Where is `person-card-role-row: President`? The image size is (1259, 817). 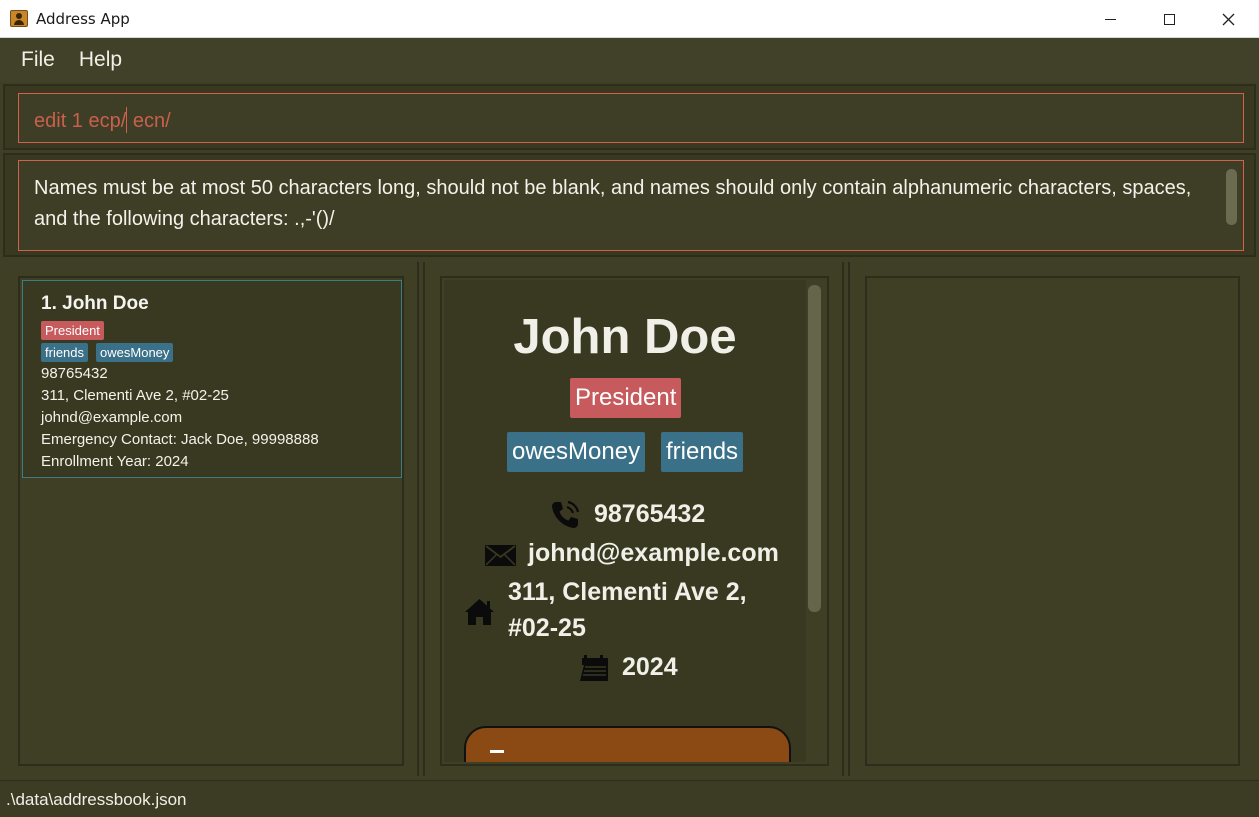 person-card-role-row: President is located at coordinates (72, 330).